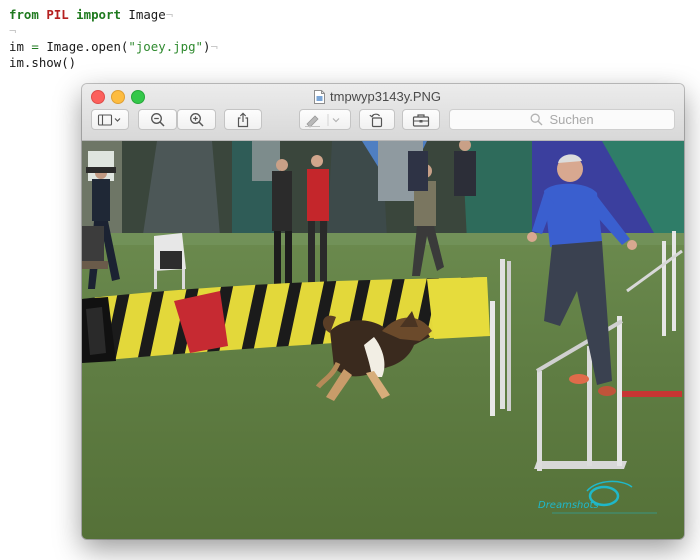 This screenshot has width=700, height=560. I want to click on code-line-3: im = Image.open("joey.jpg")¬, so click(113, 47).